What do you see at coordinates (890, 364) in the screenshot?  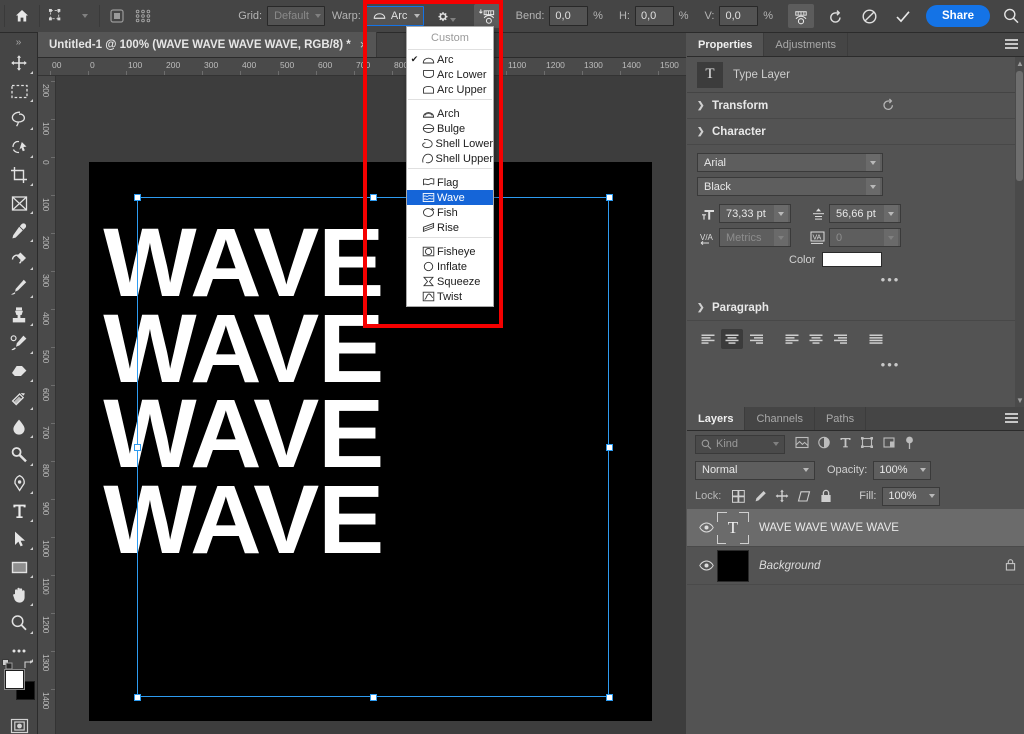 I see `paragraph-more-options: •••` at bounding box center [890, 364].